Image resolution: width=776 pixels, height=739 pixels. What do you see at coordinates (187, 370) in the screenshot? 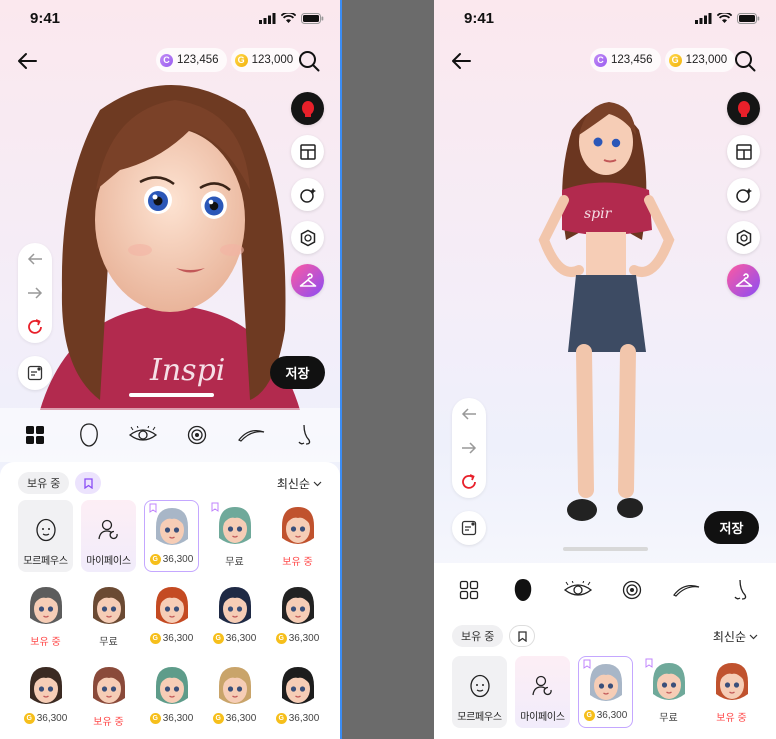
I see `svg-text: Inspi` at bounding box center [187, 370].